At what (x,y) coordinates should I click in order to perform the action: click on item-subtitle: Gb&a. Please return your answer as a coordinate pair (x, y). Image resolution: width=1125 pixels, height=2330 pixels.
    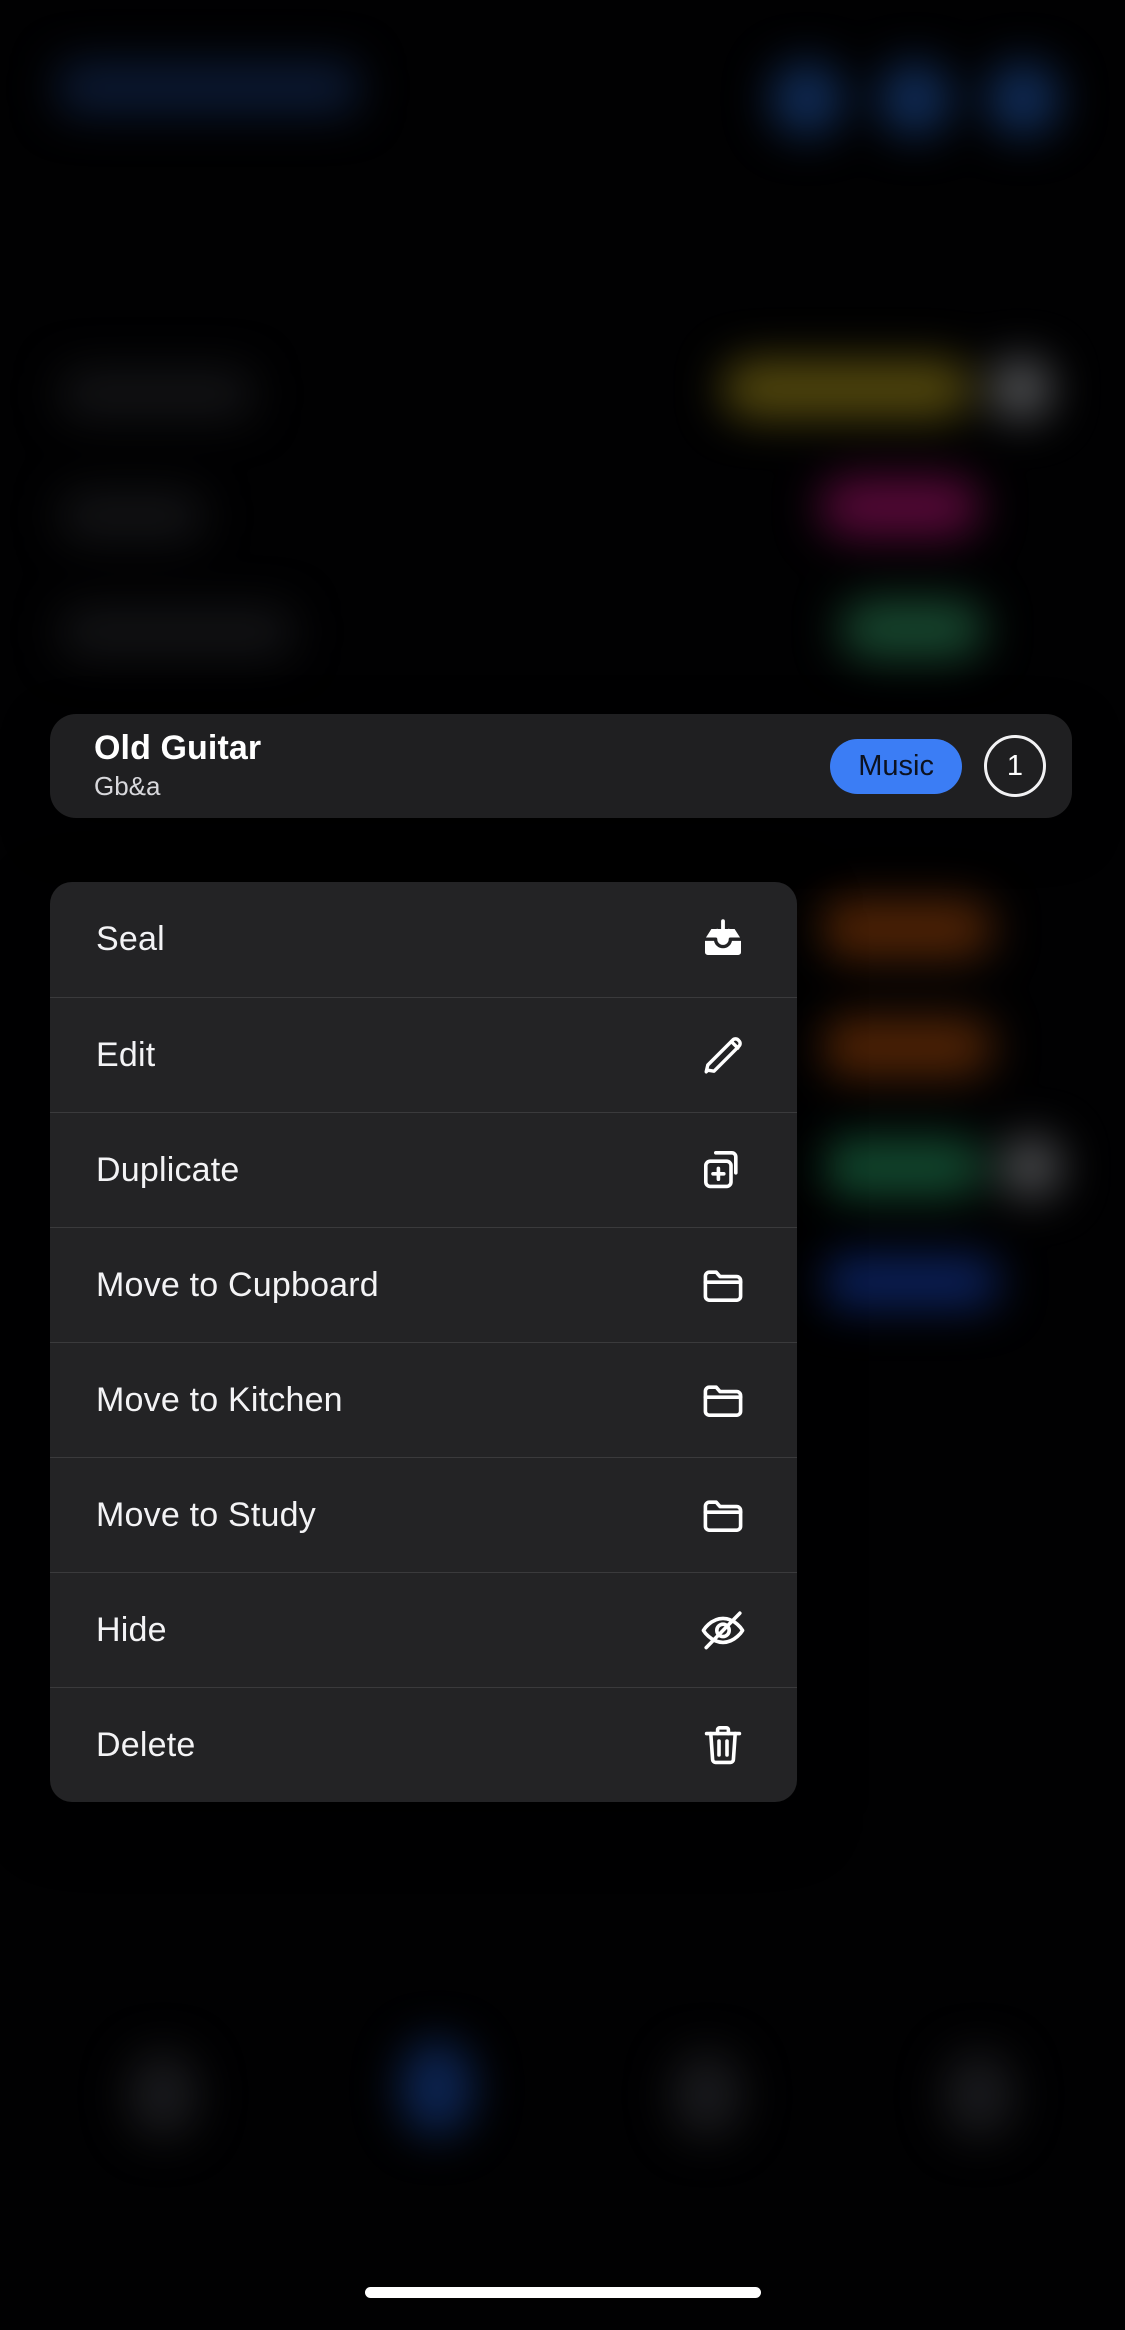
    Looking at the image, I should click on (127, 785).